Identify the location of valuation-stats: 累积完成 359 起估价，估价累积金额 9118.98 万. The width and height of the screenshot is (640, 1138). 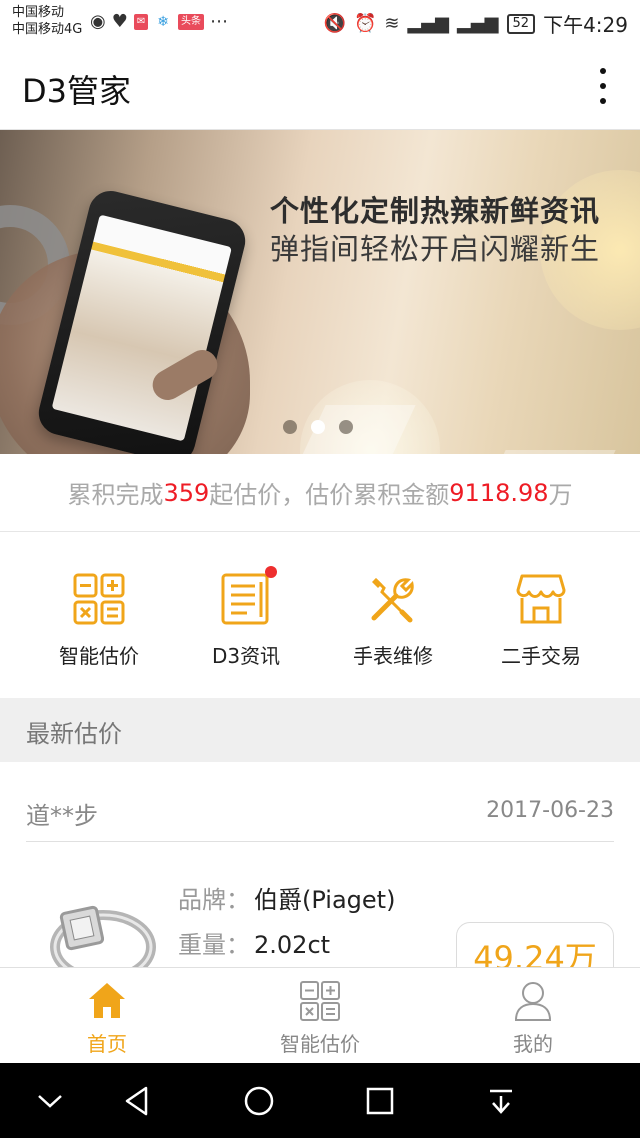
(320, 493).